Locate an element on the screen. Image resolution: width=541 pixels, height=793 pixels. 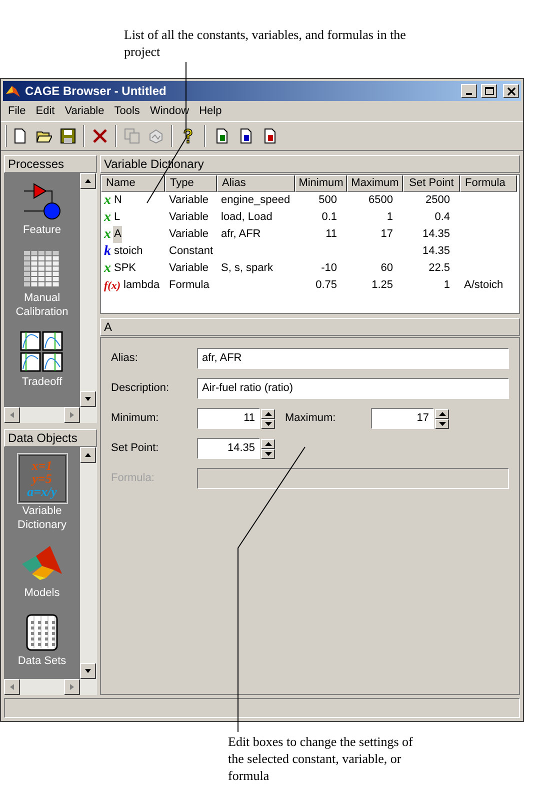
plots-icon is located at coordinates (42, 352).